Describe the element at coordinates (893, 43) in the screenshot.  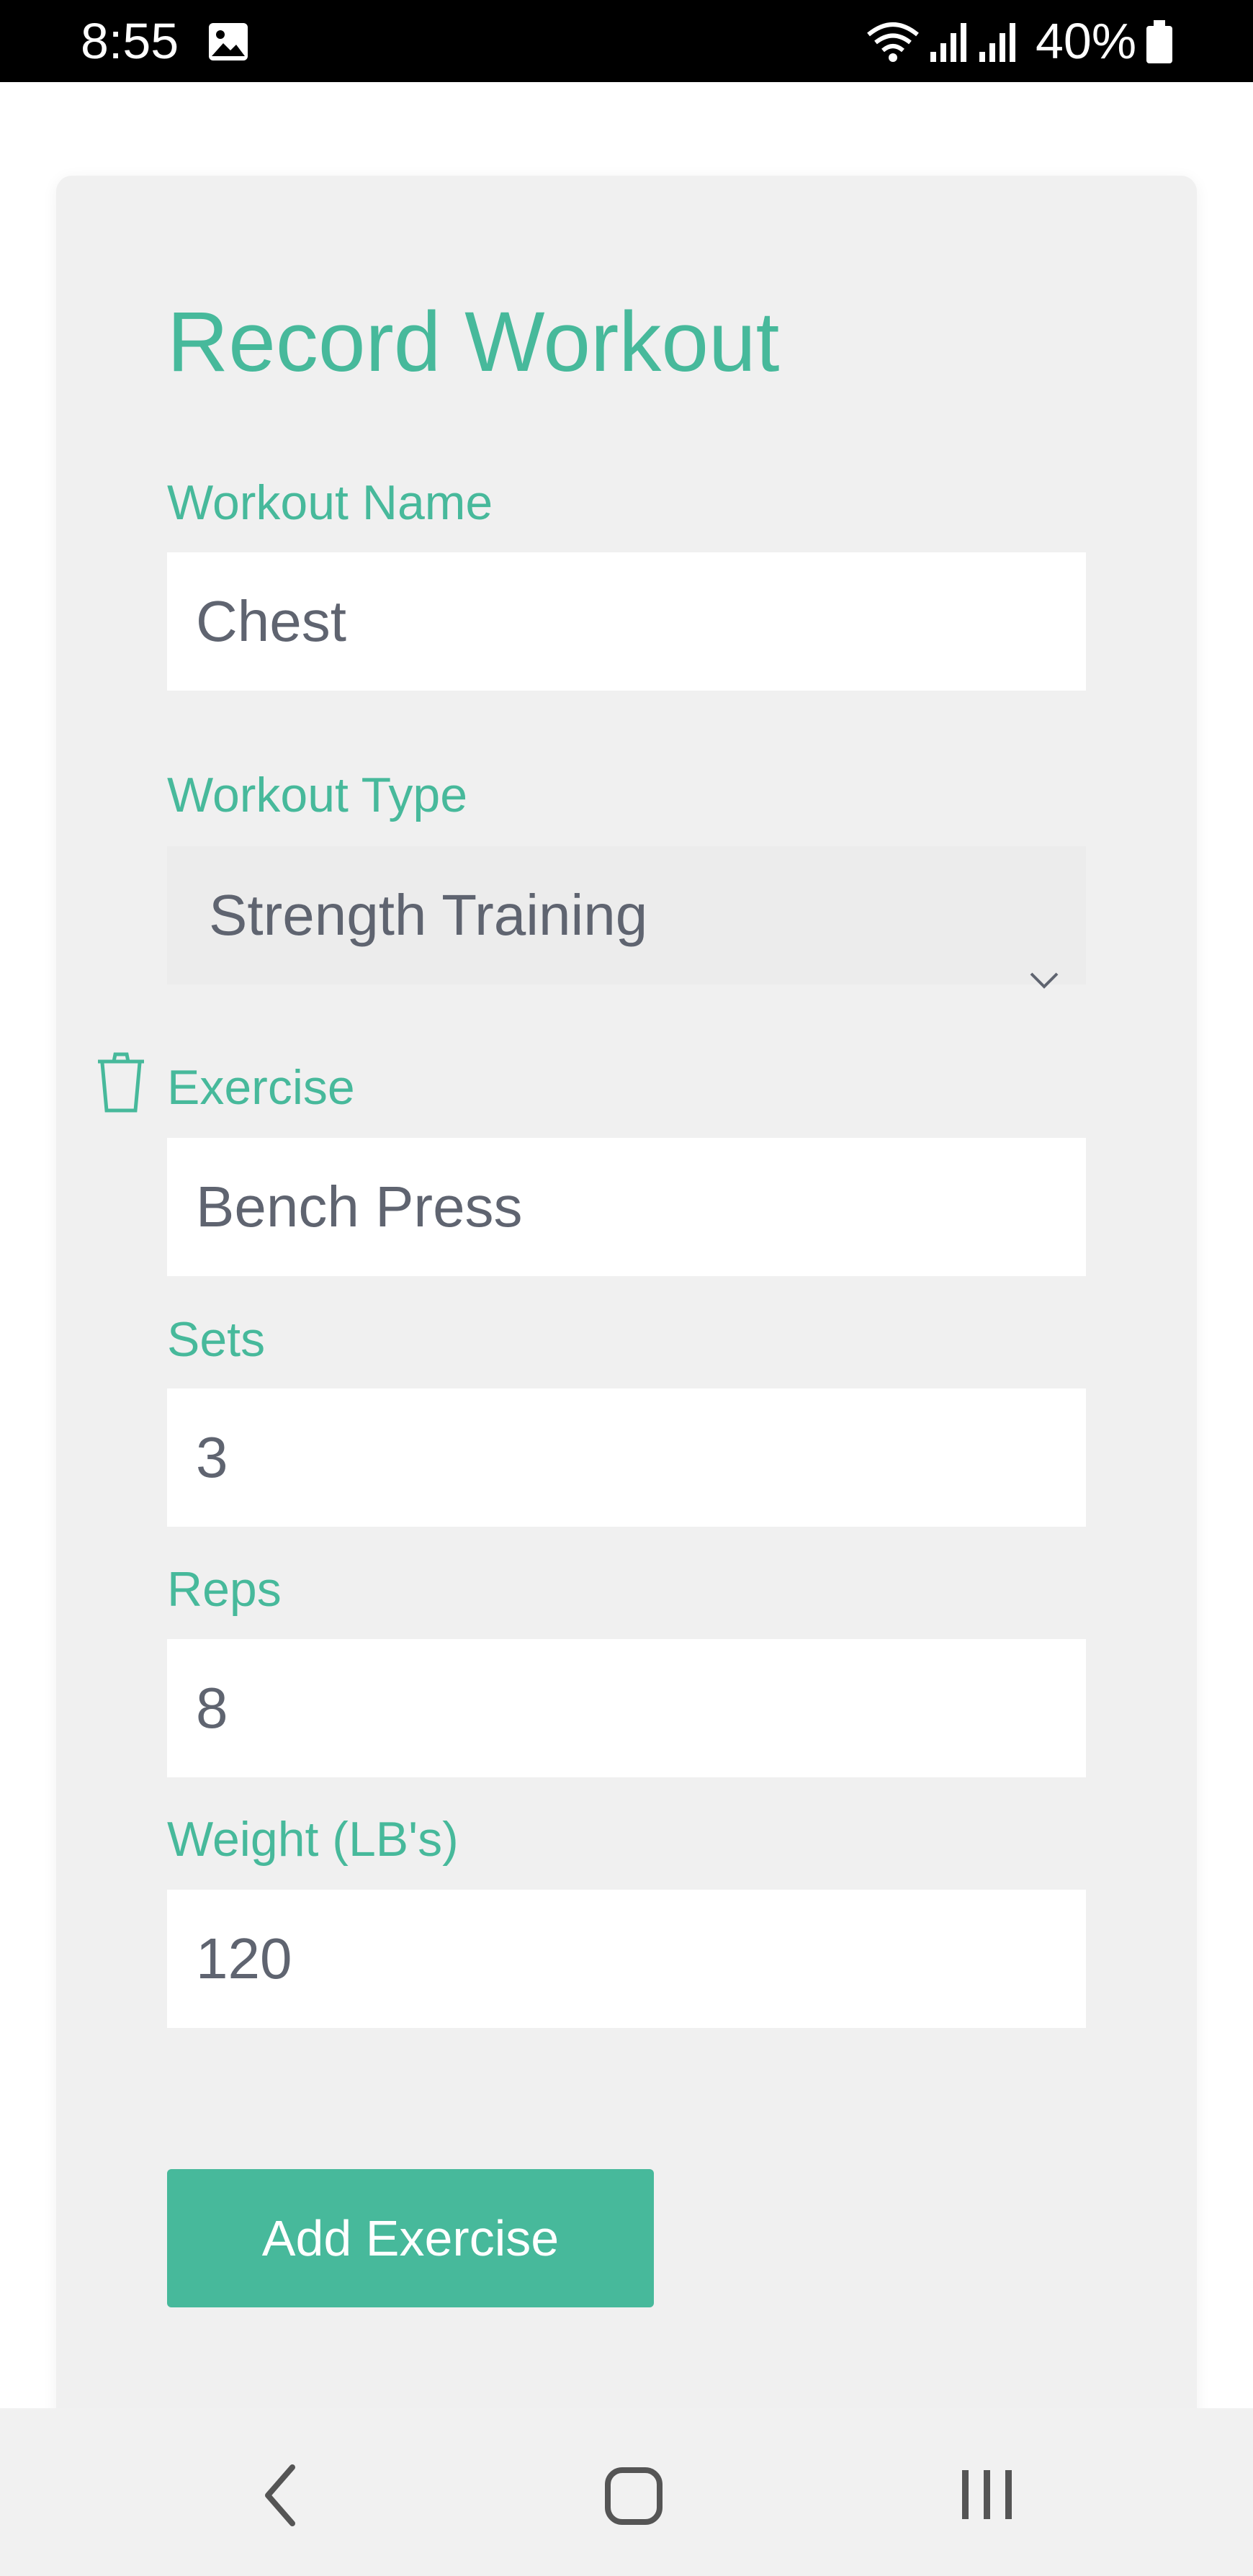
I see `wifi-icon` at that location.